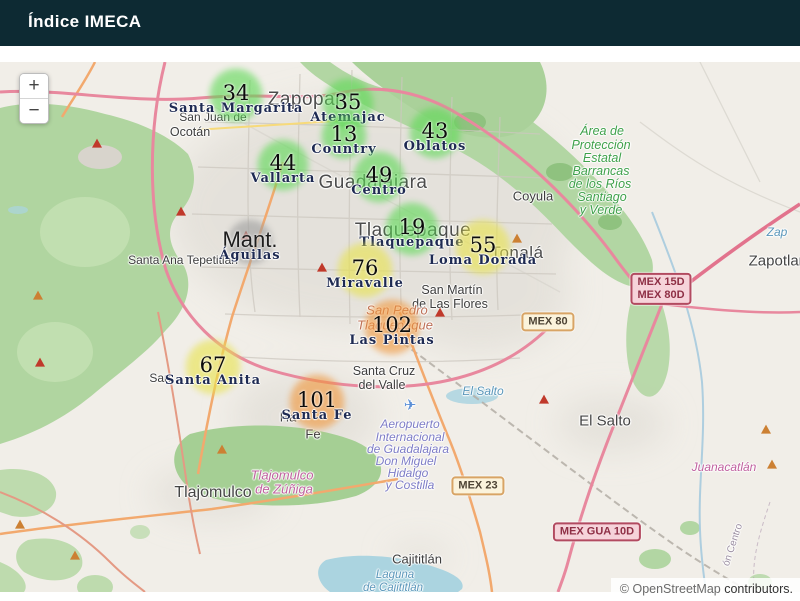  Describe the element at coordinates (400, 23) in the screenshot. I see `app-header: Índice IMECA` at that location.